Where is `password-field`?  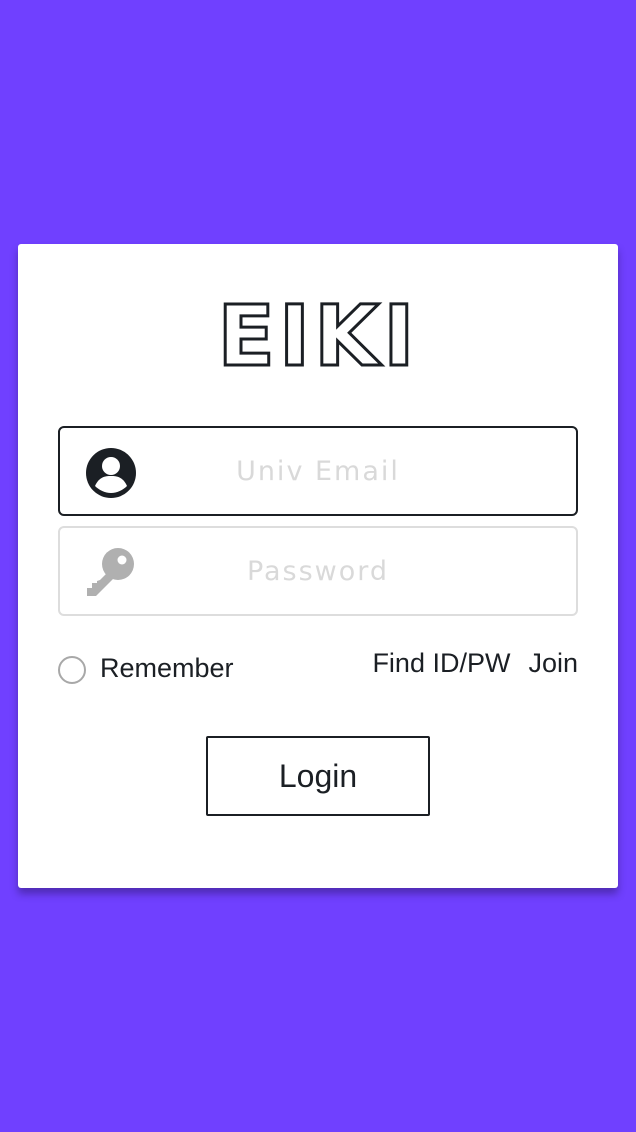 password-field is located at coordinates (318, 571).